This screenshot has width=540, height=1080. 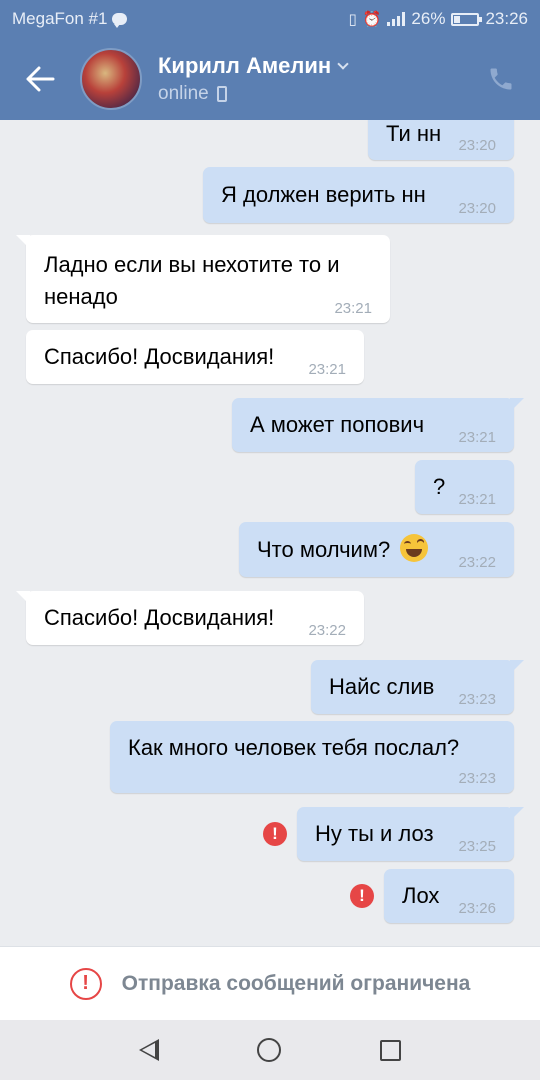 What do you see at coordinates (120, 20) in the screenshot?
I see `chat-notification-icon` at bounding box center [120, 20].